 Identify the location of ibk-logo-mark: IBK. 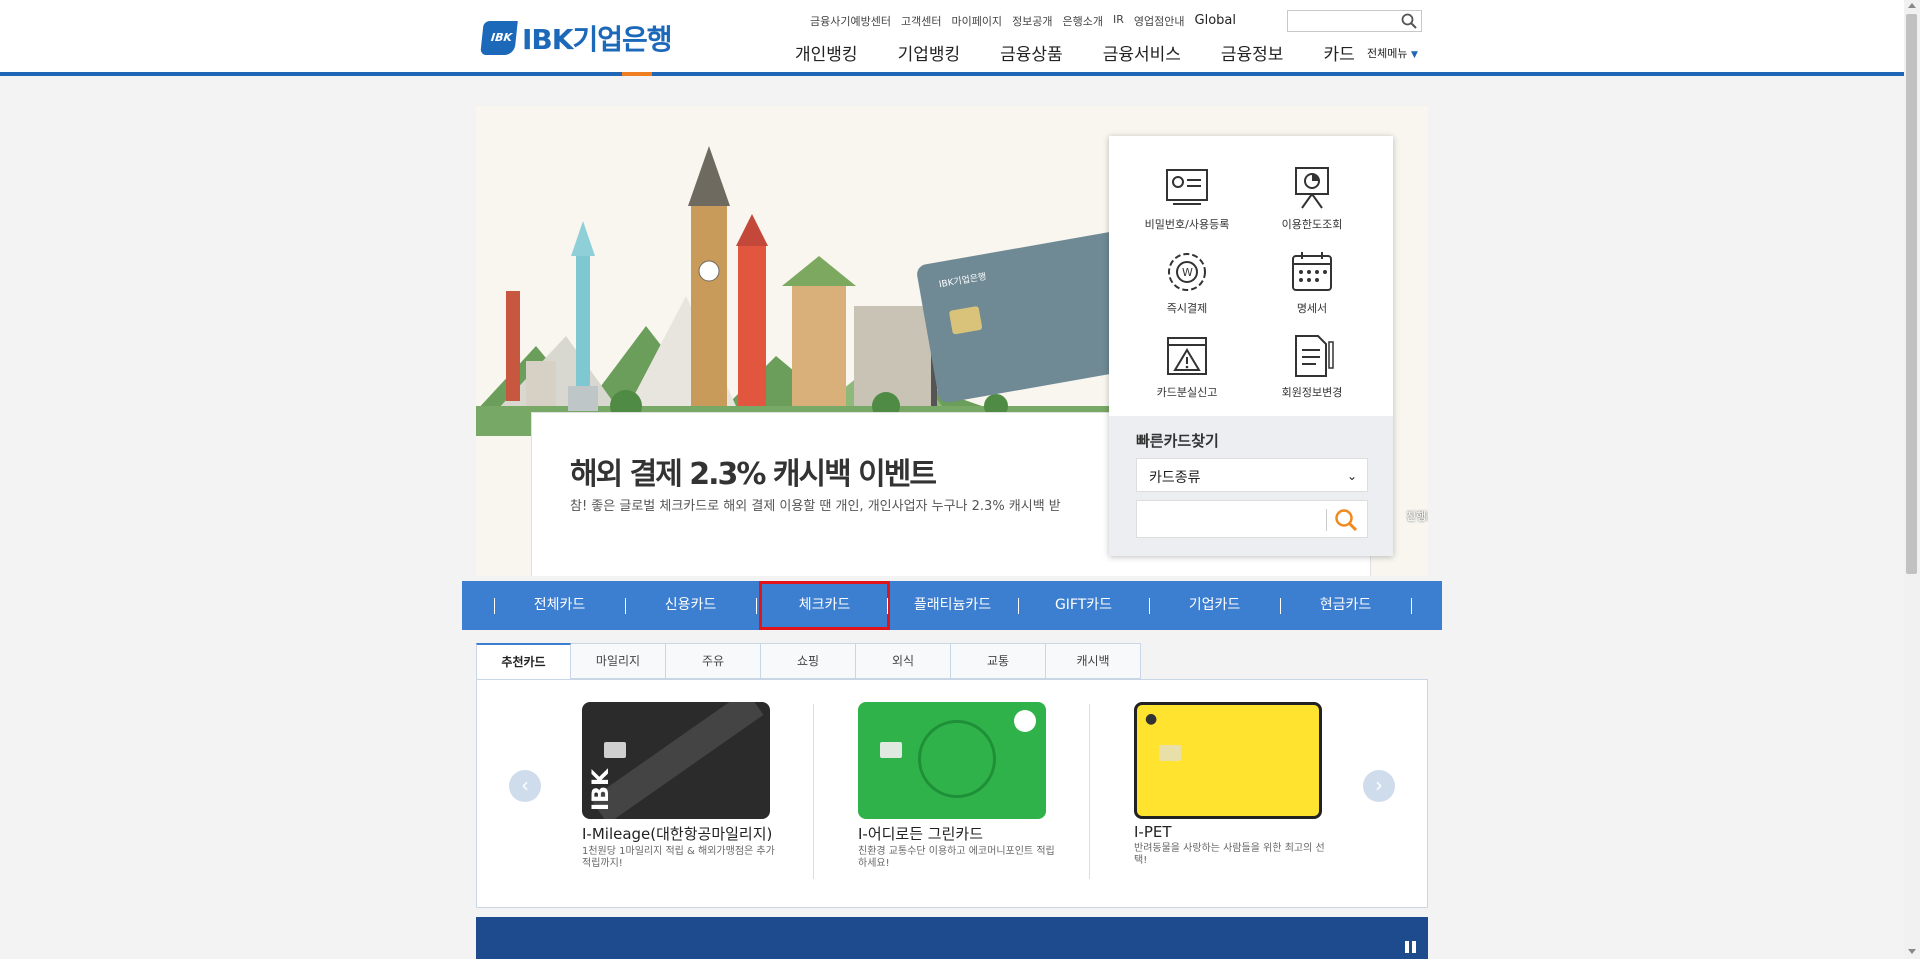
(499, 38).